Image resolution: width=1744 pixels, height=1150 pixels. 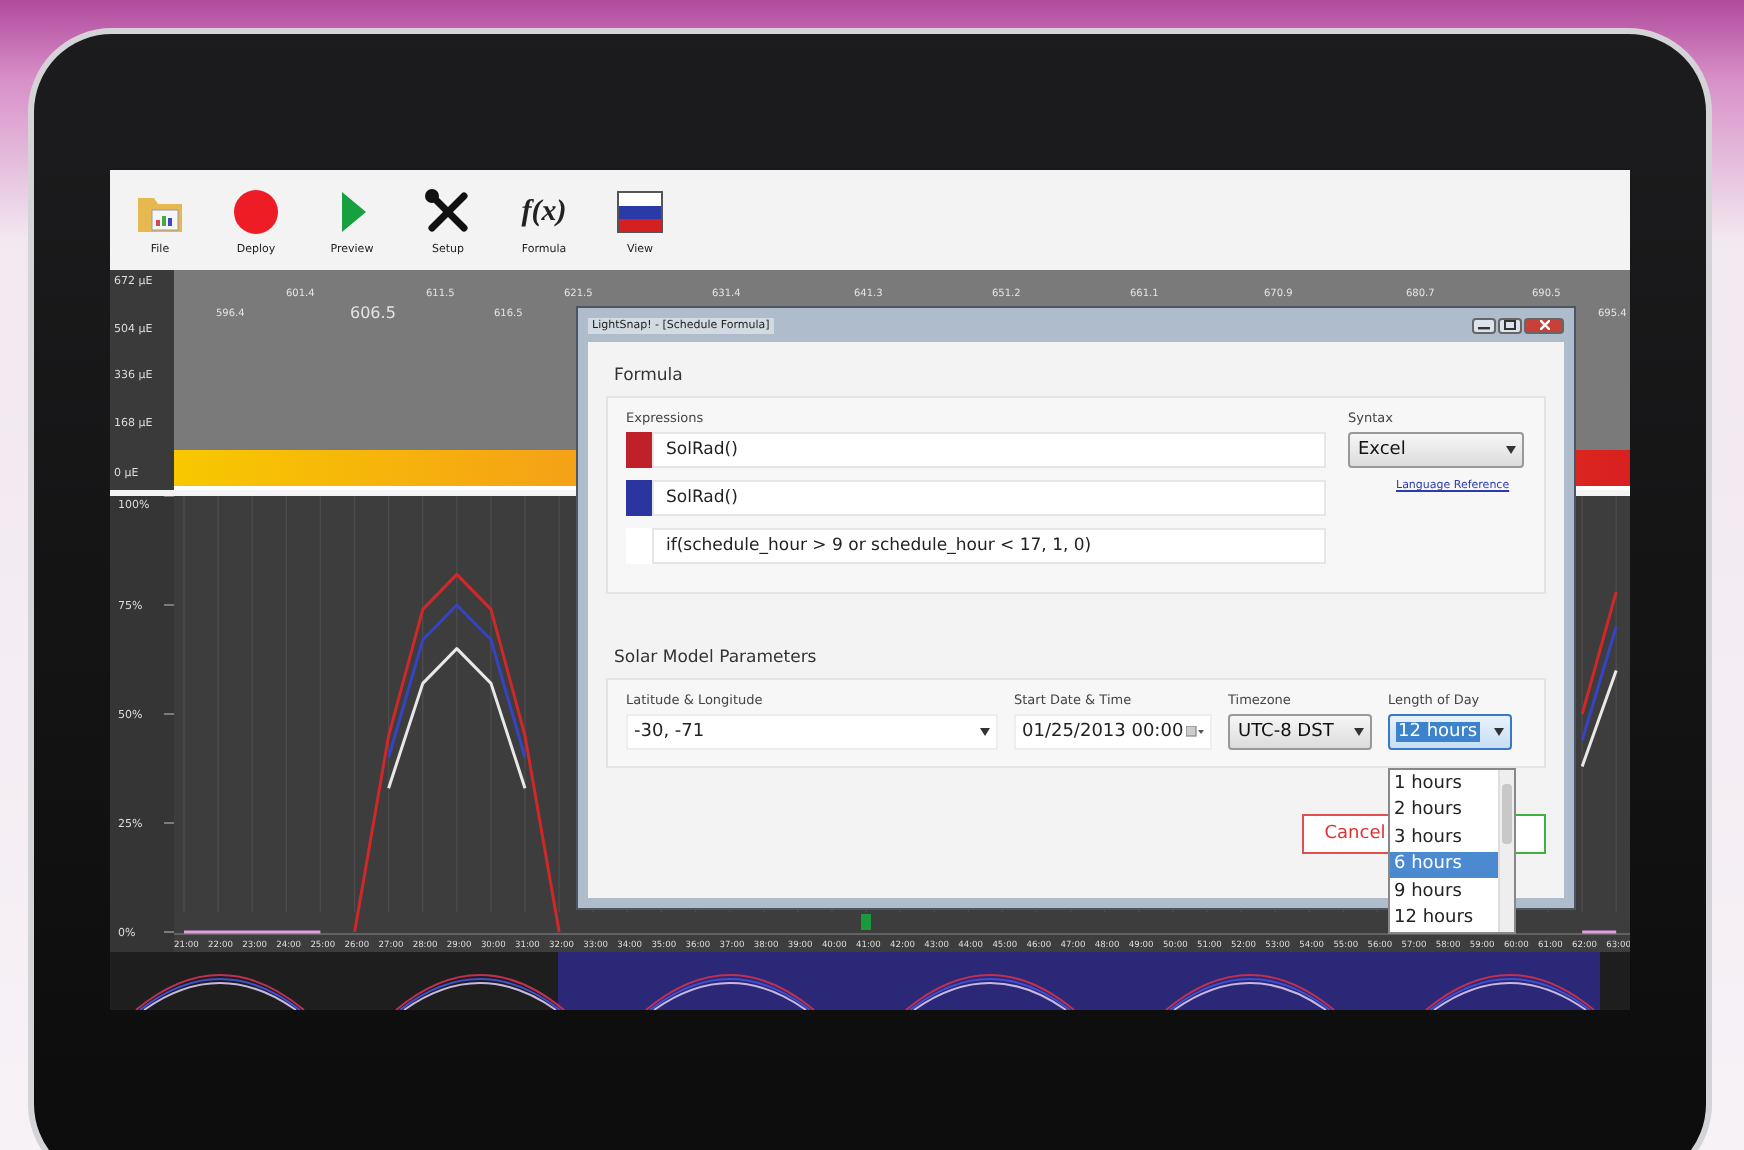 I want to click on tools-icon, so click(x=448, y=211).